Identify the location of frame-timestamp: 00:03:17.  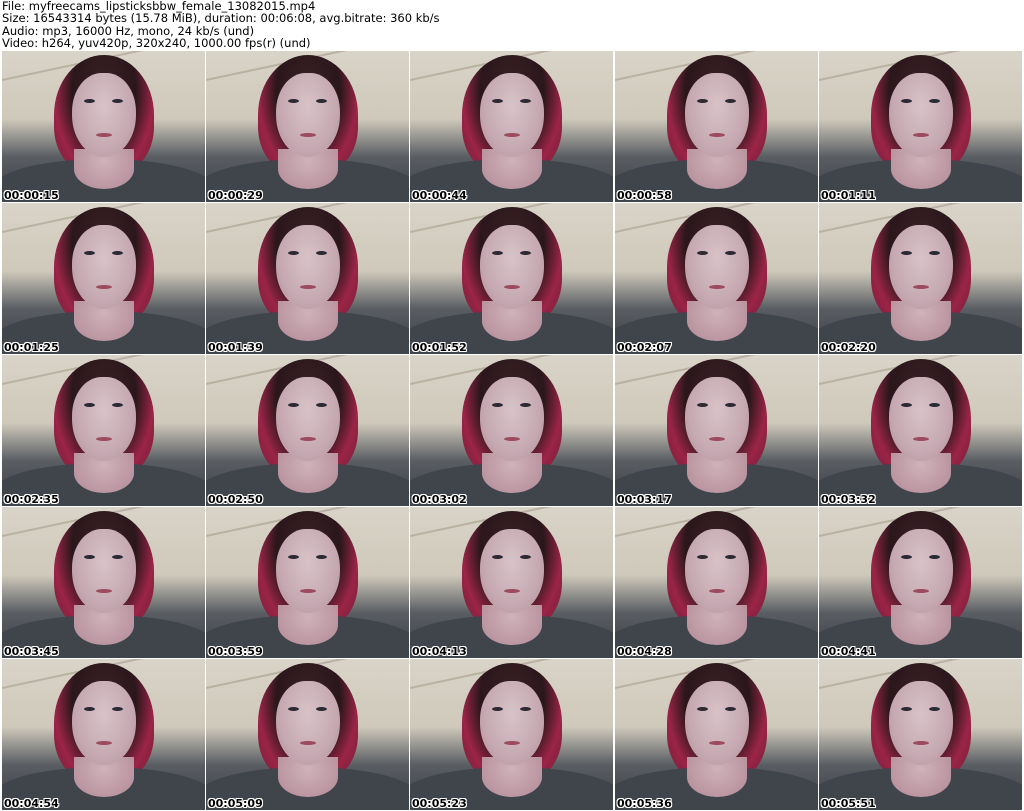
(644, 499).